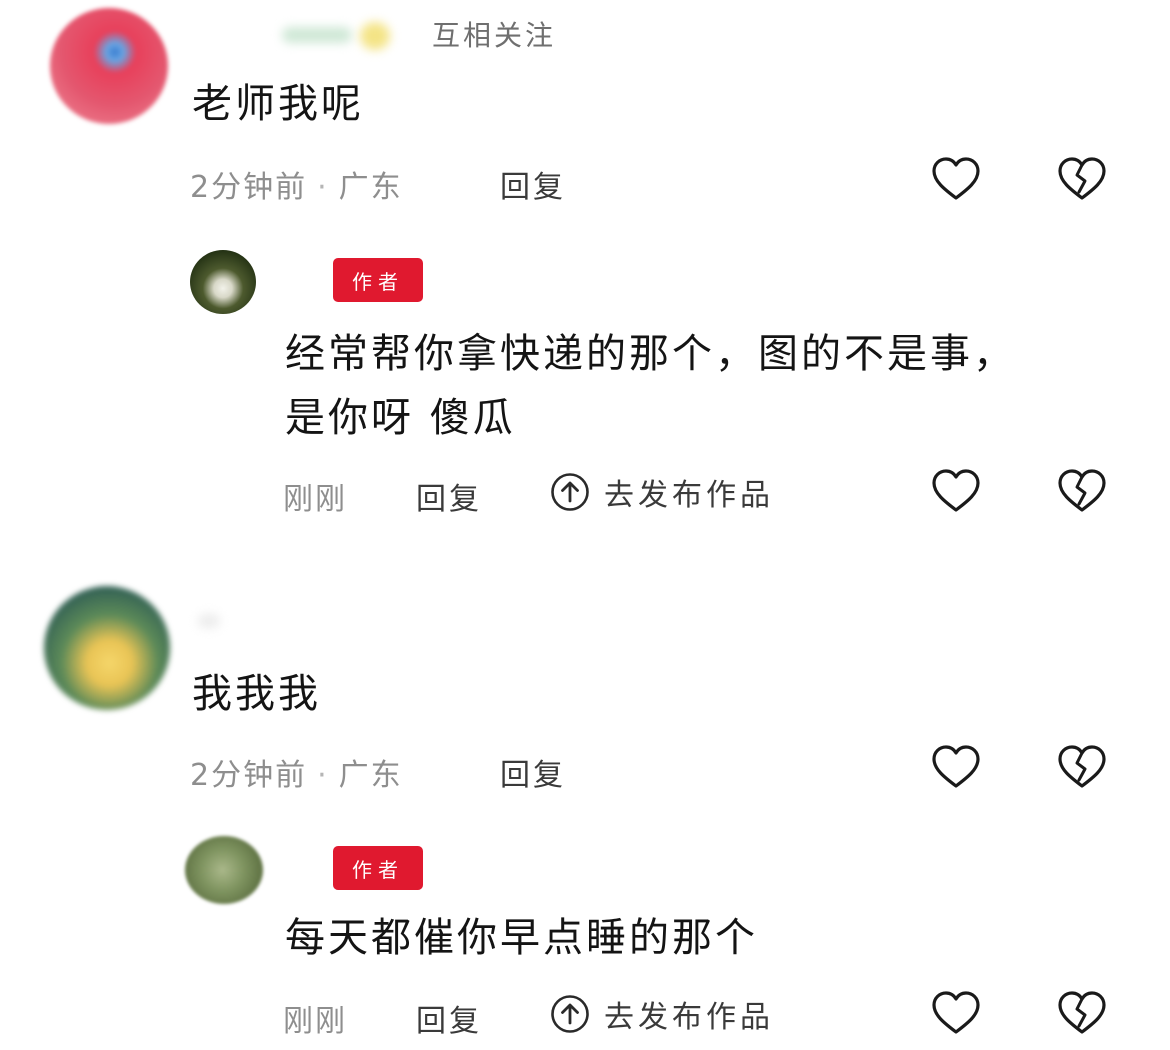  What do you see at coordinates (278, 104) in the screenshot?
I see `comment-text: 老师我呢` at bounding box center [278, 104].